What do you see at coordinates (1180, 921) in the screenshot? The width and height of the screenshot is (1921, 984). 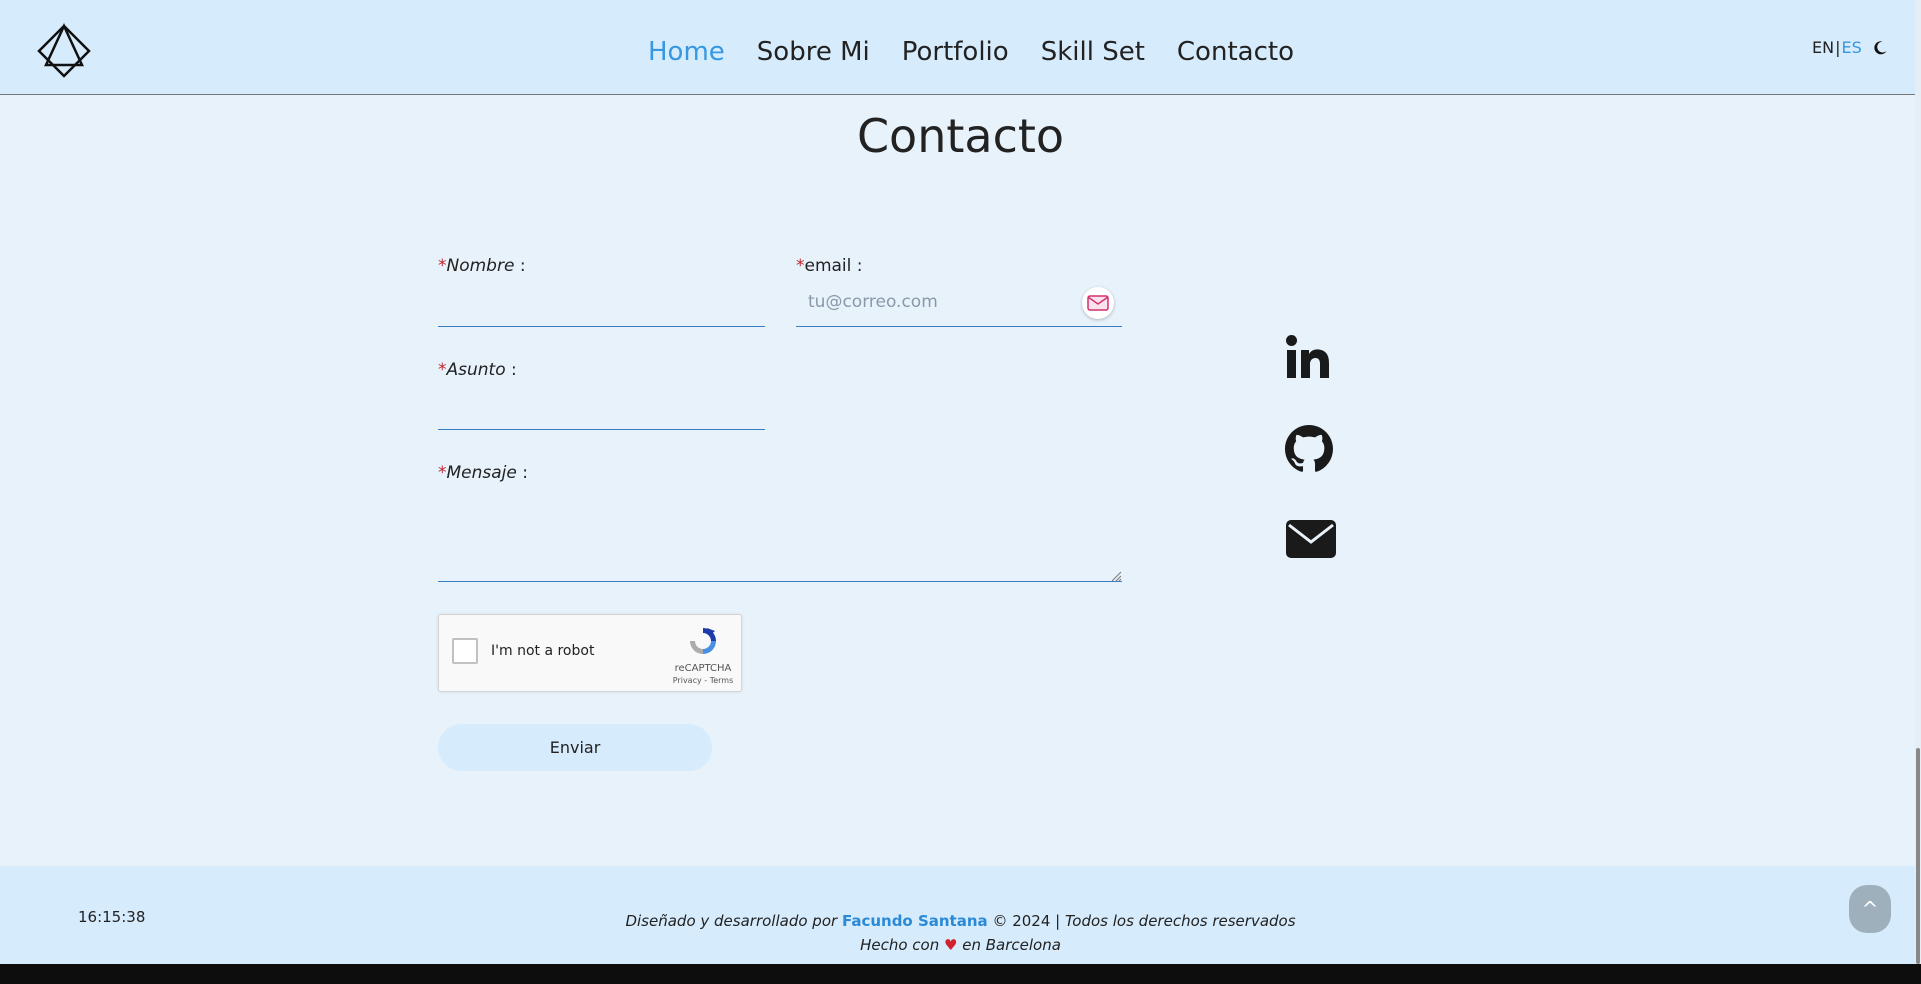 I see `rights-text: Todos los derechos reservados` at bounding box center [1180, 921].